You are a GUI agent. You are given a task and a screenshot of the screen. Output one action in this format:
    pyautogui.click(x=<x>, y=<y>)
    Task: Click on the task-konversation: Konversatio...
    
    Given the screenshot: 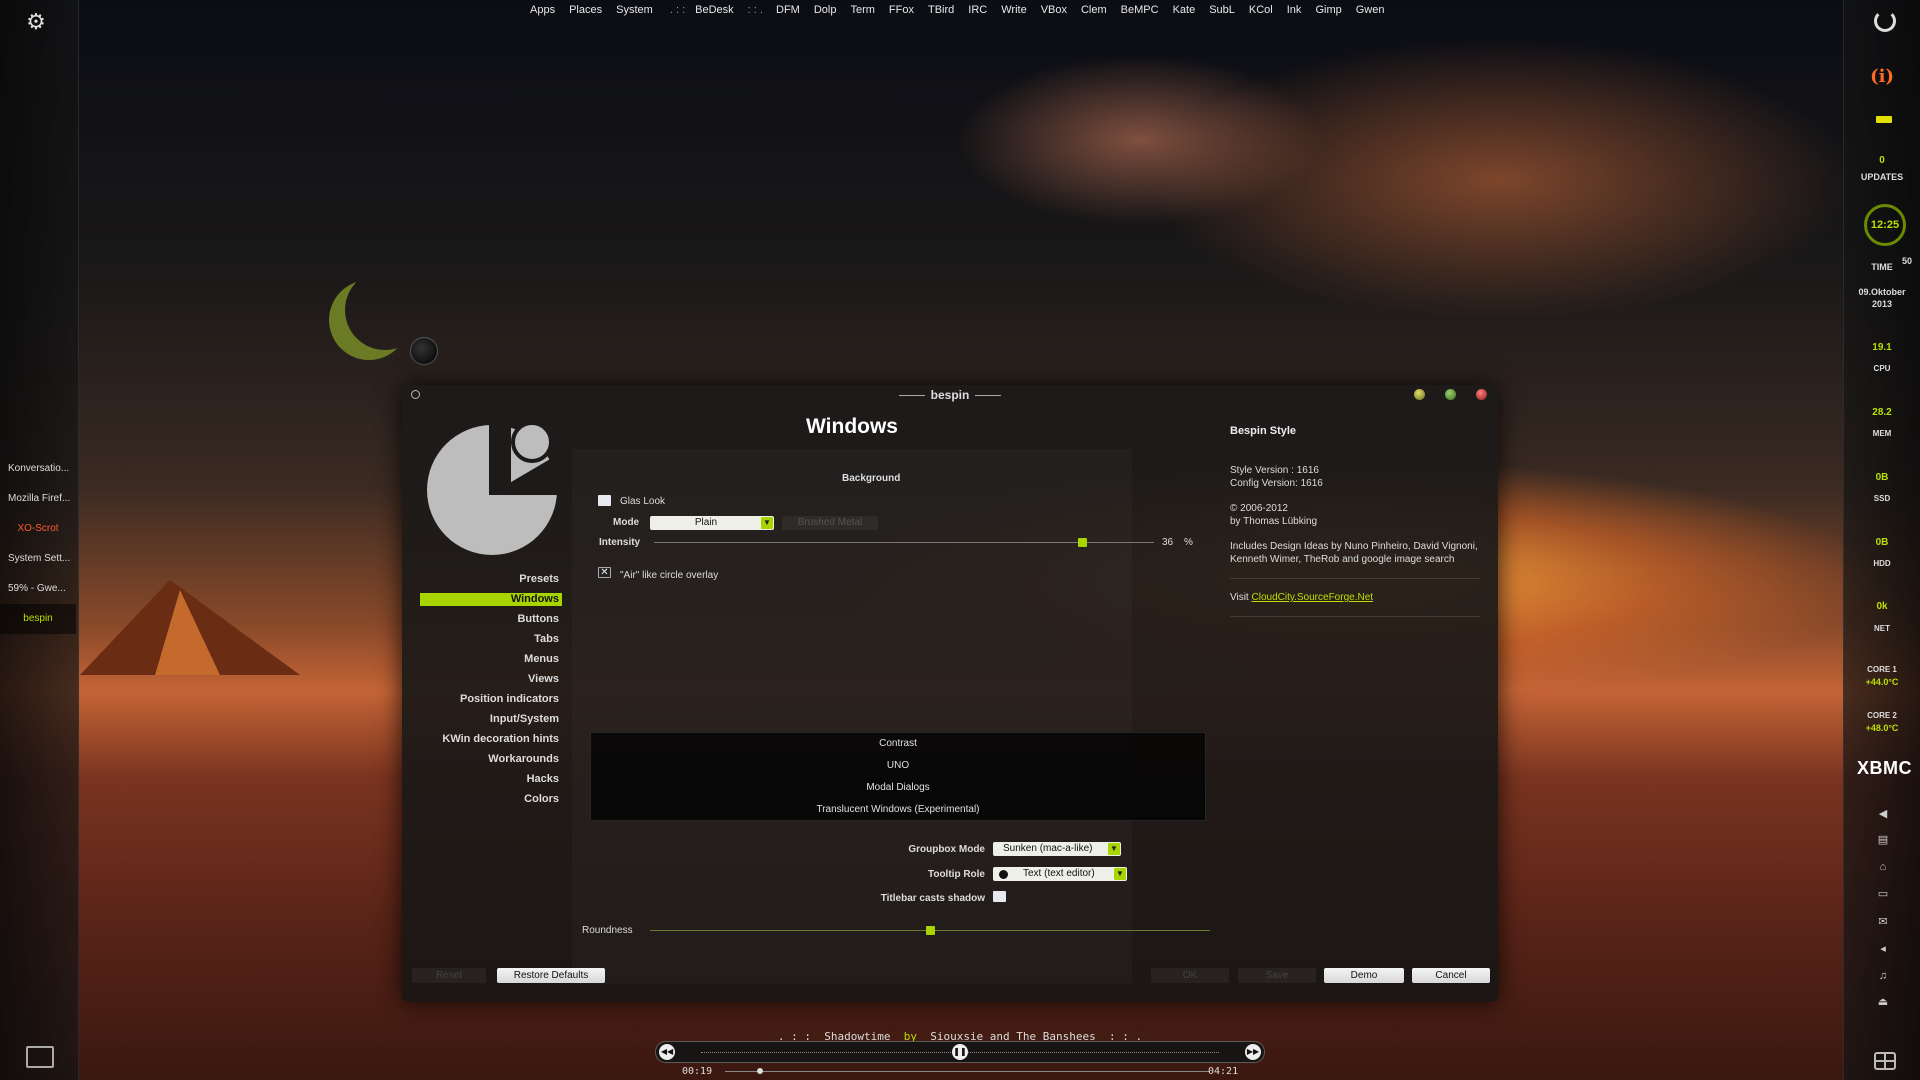 What is the action you would take?
    pyautogui.click(x=38, y=469)
    